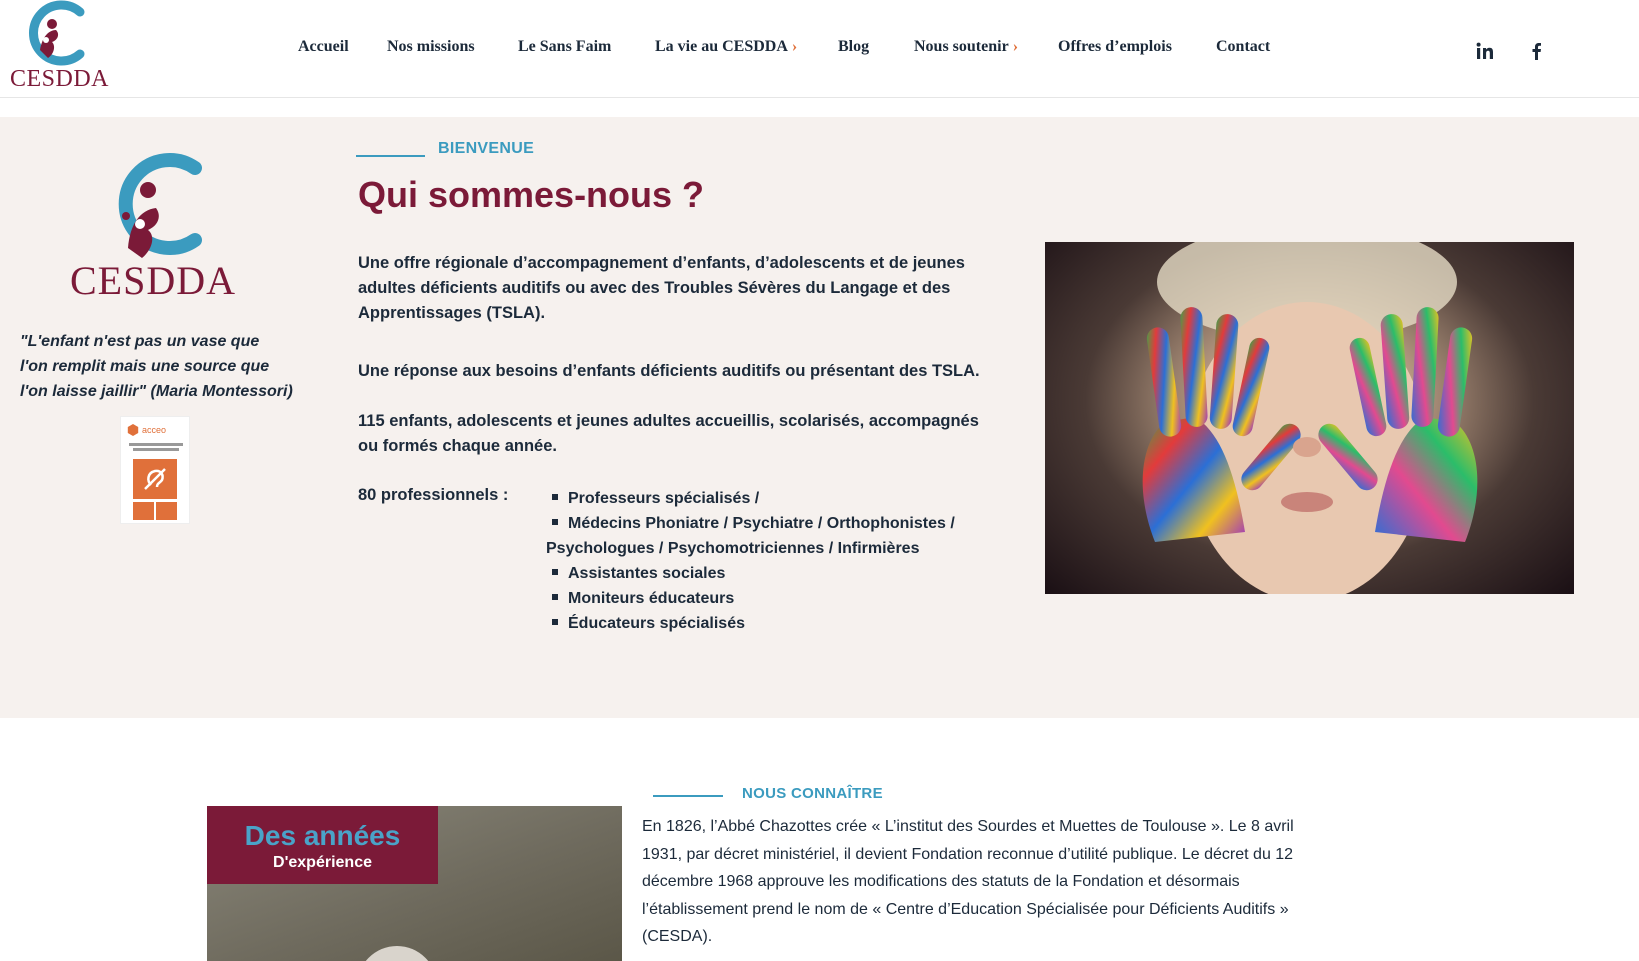  What do you see at coordinates (433, 495) in the screenshot?
I see `professionals-label: 80 professionnels :` at bounding box center [433, 495].